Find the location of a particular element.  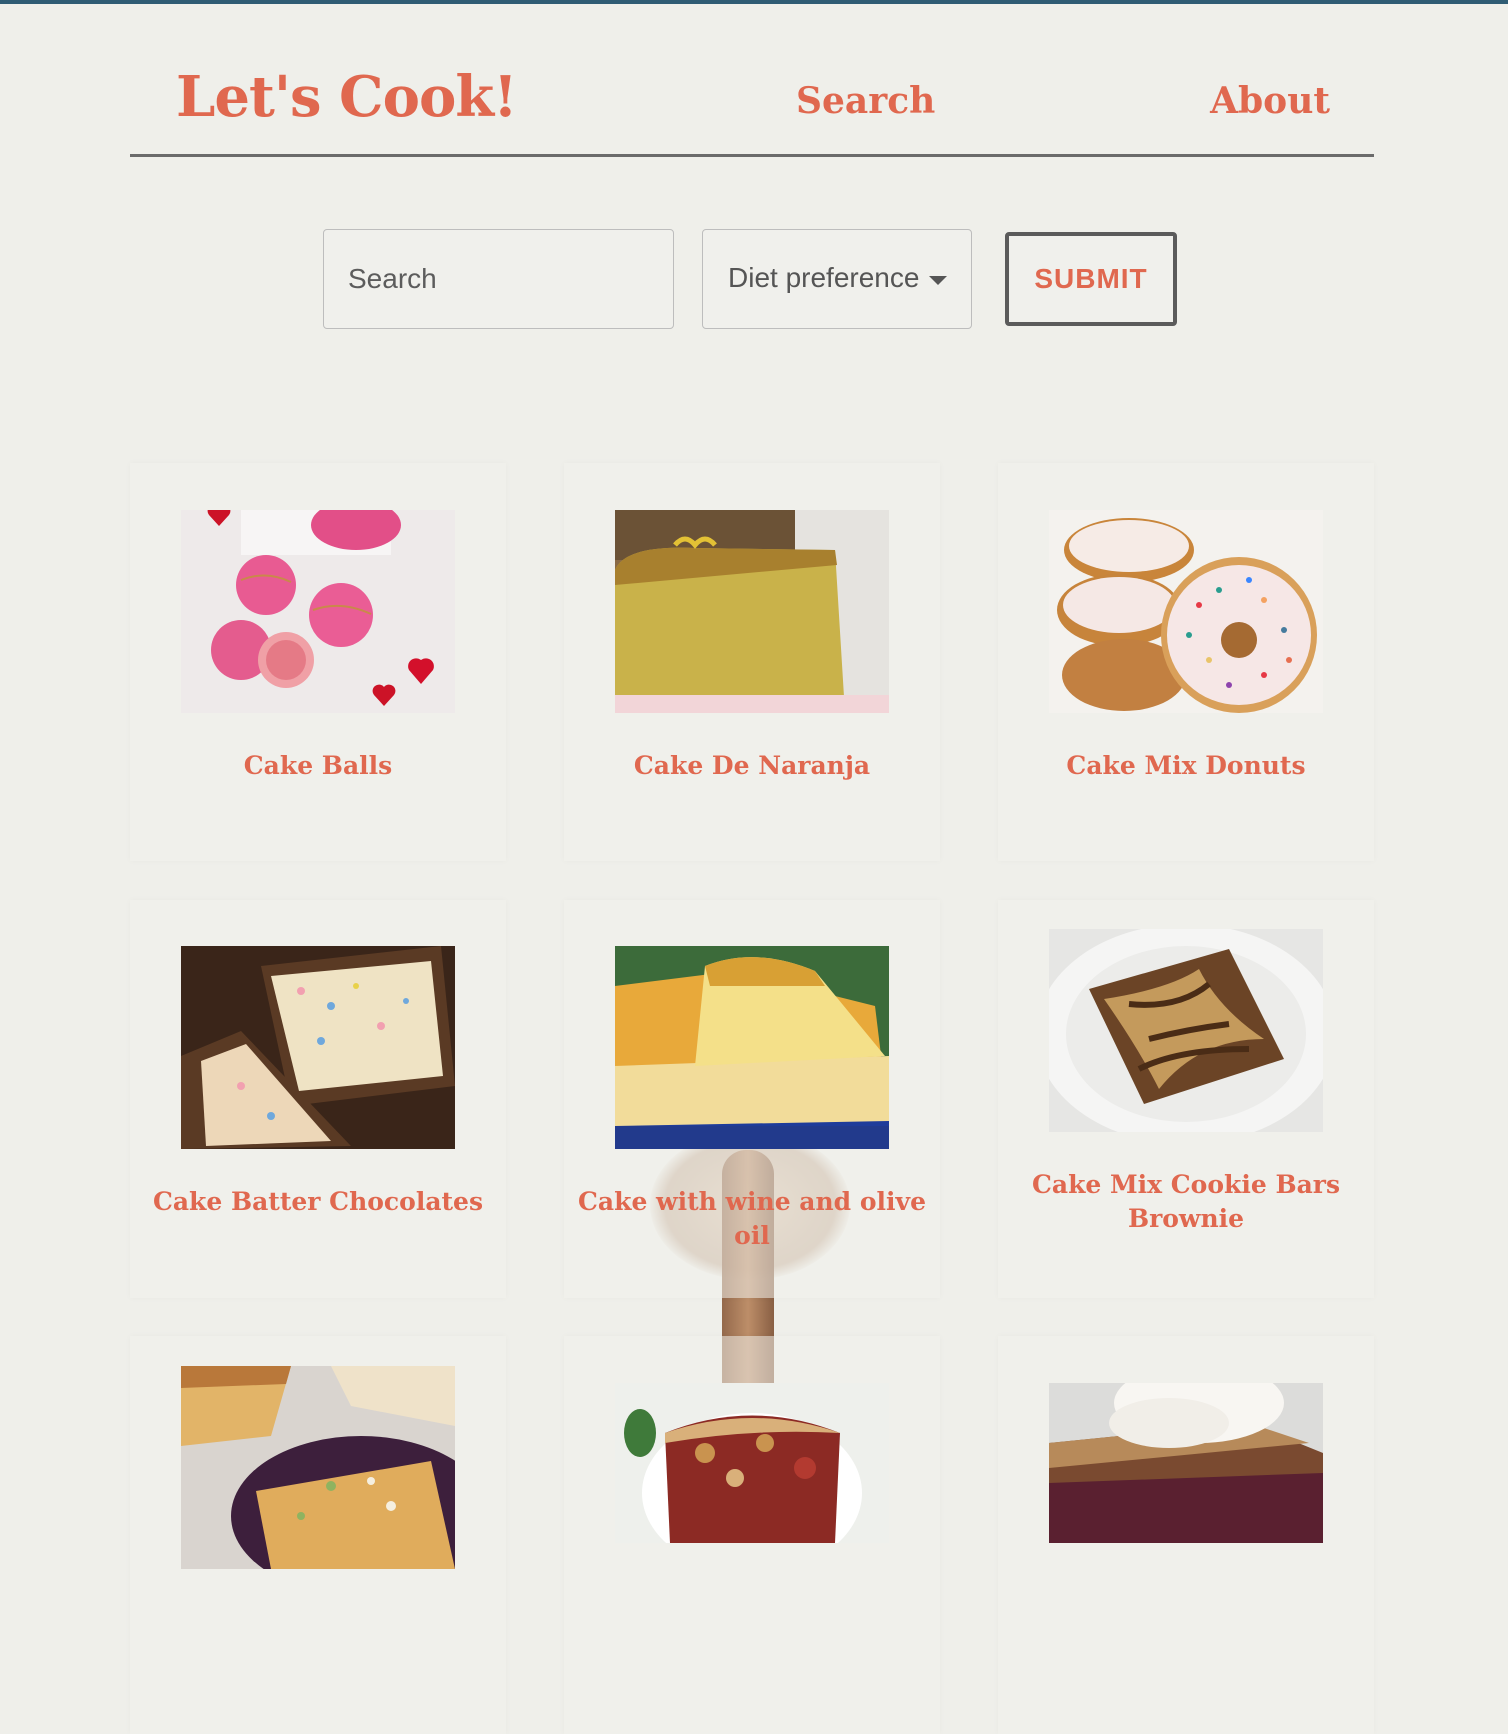

nav-about-link: About is located at coordinates (1270, 101).